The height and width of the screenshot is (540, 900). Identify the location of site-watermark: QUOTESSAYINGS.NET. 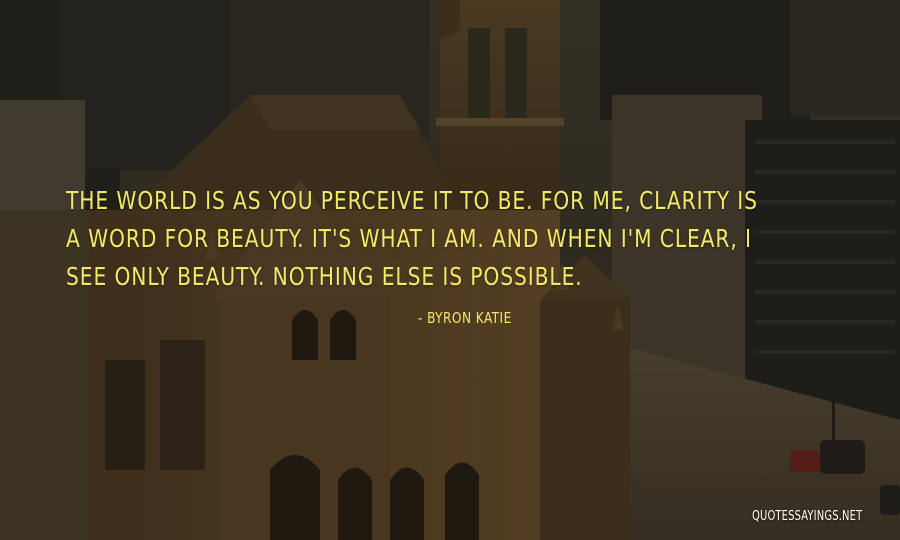
(807, 516).